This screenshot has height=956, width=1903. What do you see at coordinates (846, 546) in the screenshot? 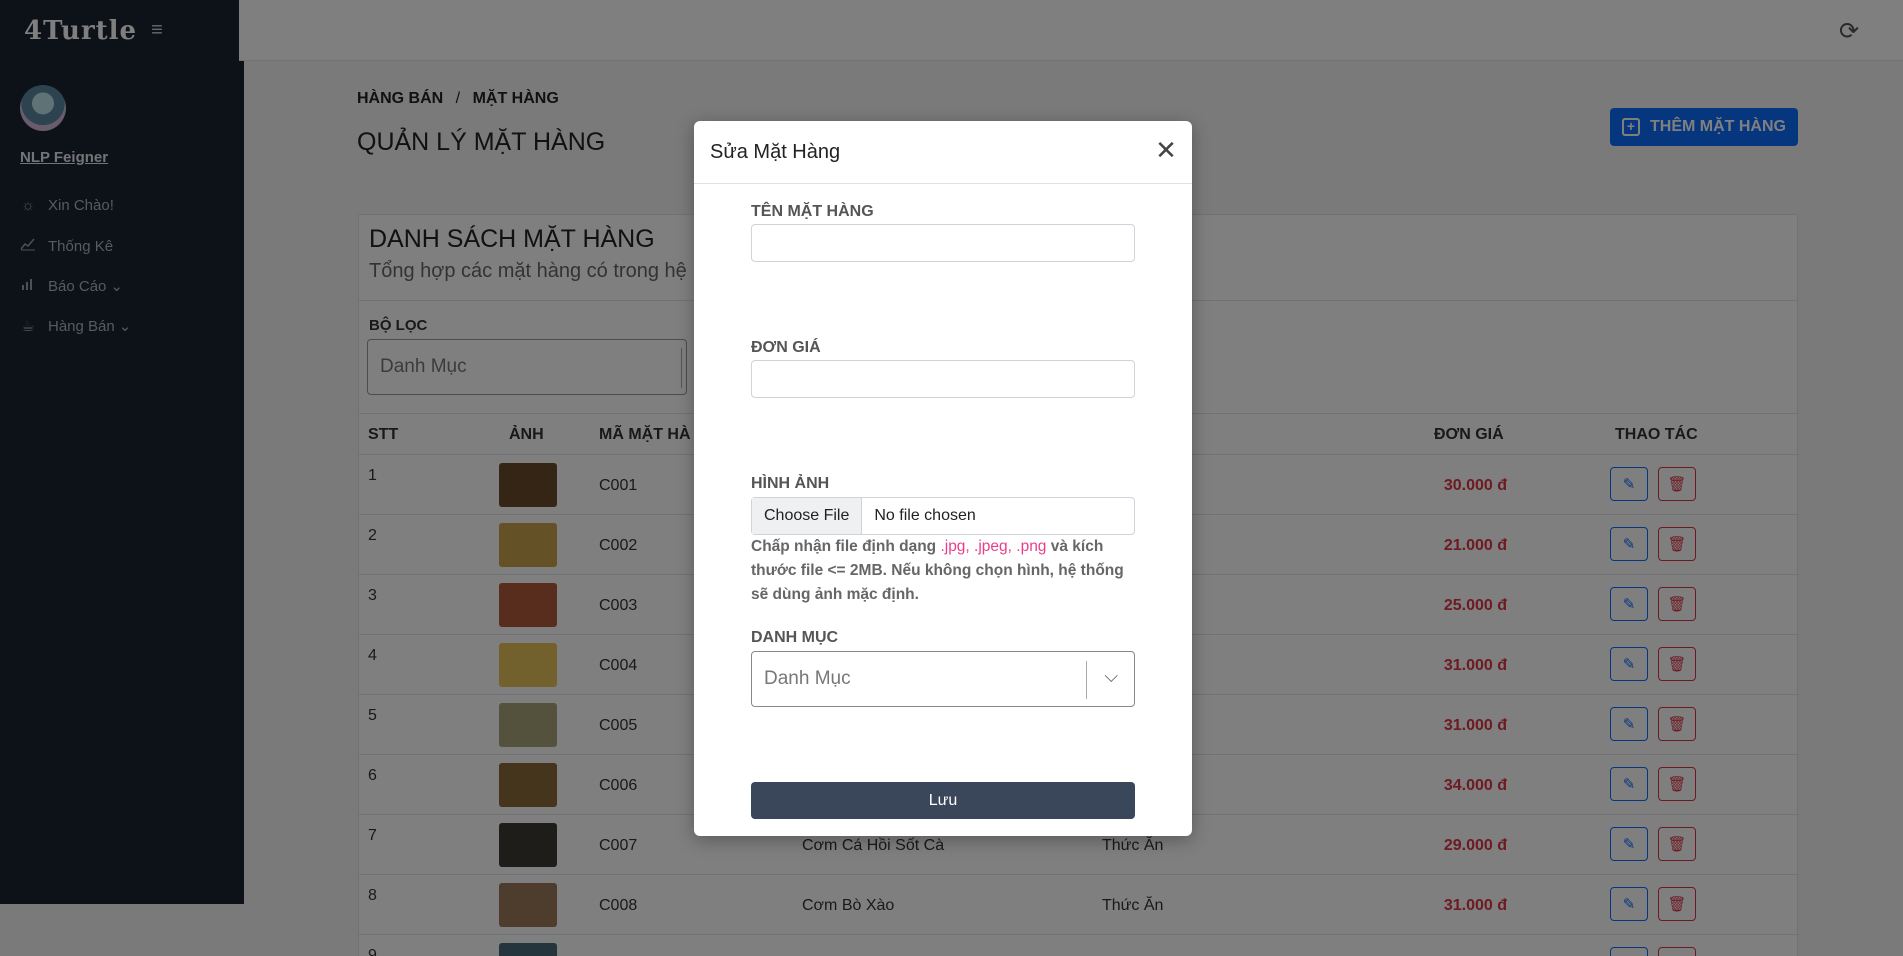
I see `note-prefix: Chấp nhận file định dạng` at bounding box center [846, 546].